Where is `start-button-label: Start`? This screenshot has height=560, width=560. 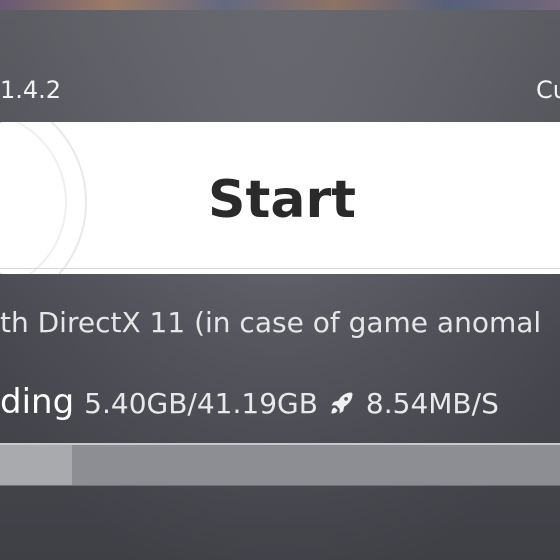
start-button-label: Start is located at coordinates (282, 200).